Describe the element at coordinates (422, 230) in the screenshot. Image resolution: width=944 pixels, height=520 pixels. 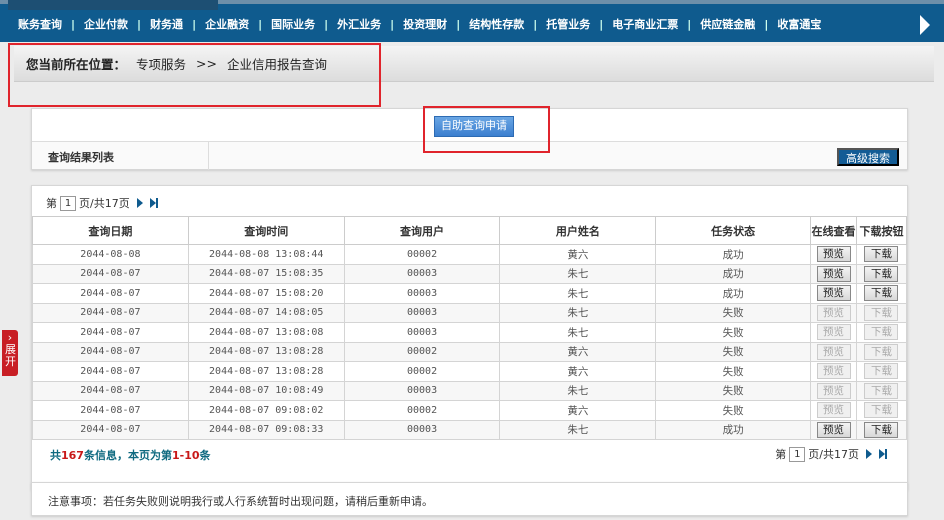
I see `column-header: 查询用户` at that location.